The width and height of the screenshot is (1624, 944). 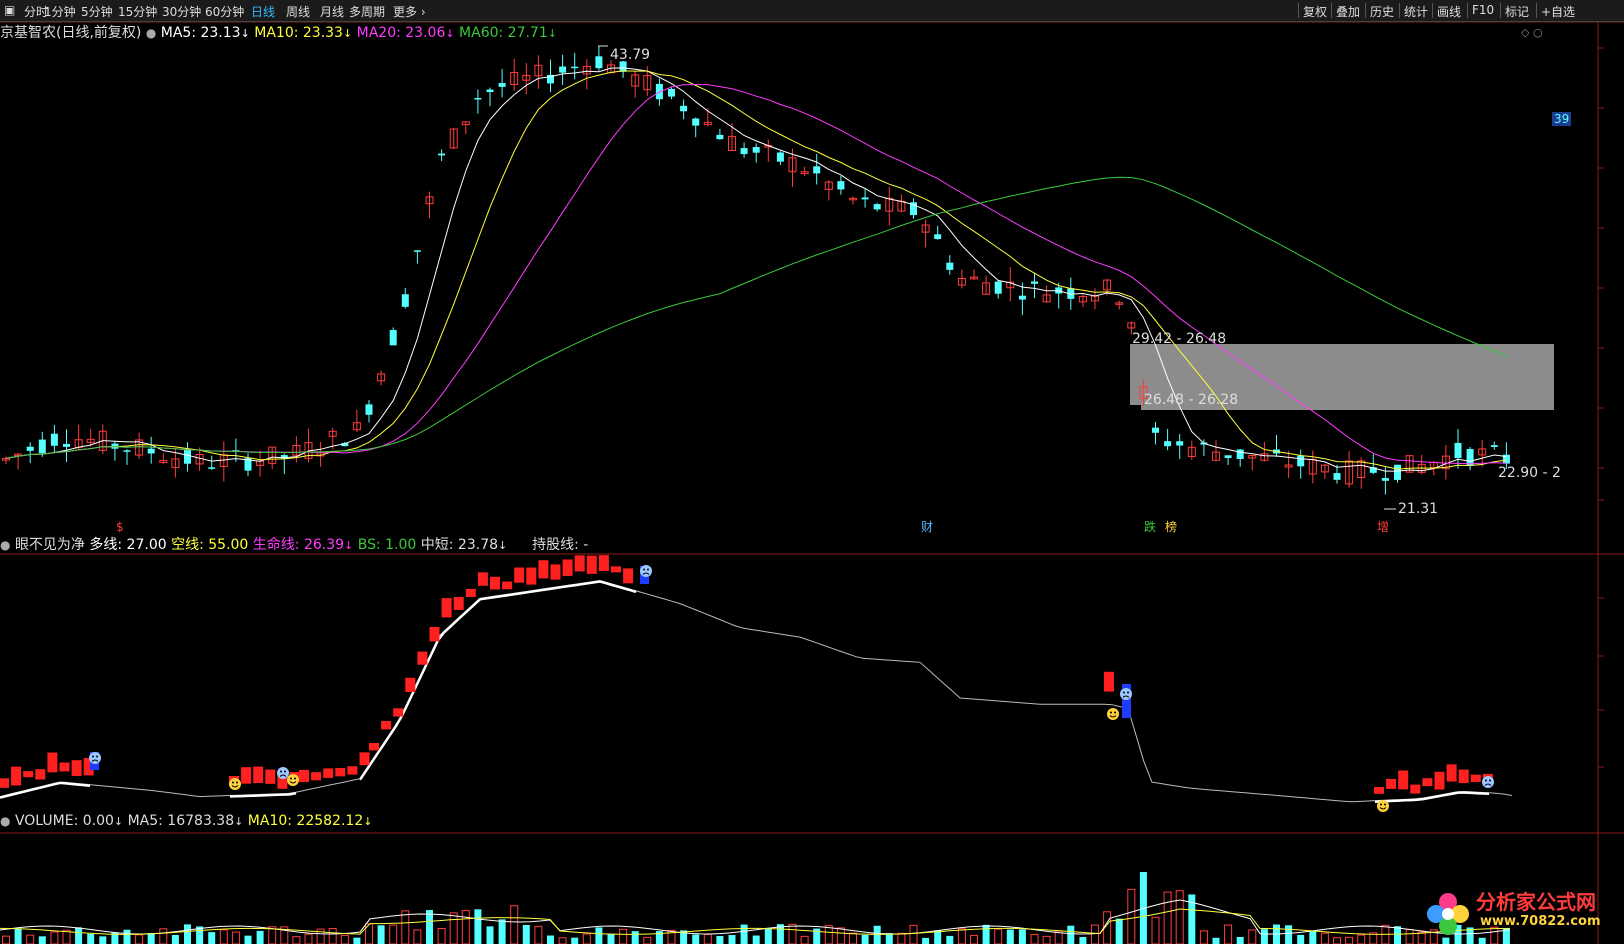 I want to click on panel-toggle-icon: ▣, so click(x=9, y=10).